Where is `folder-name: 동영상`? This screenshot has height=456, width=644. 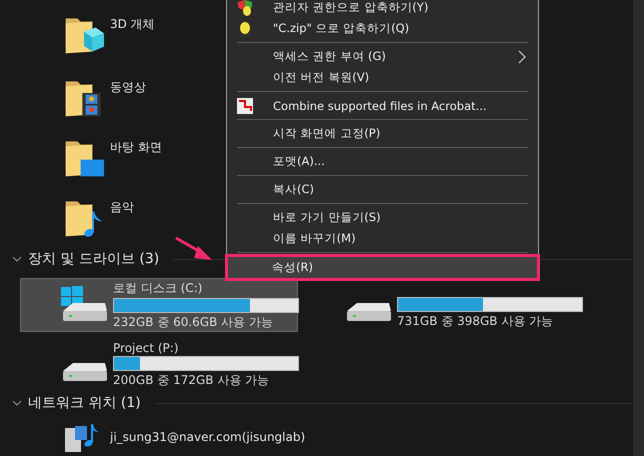 folder-name: 동영상 is located at coordinates (128, 87).